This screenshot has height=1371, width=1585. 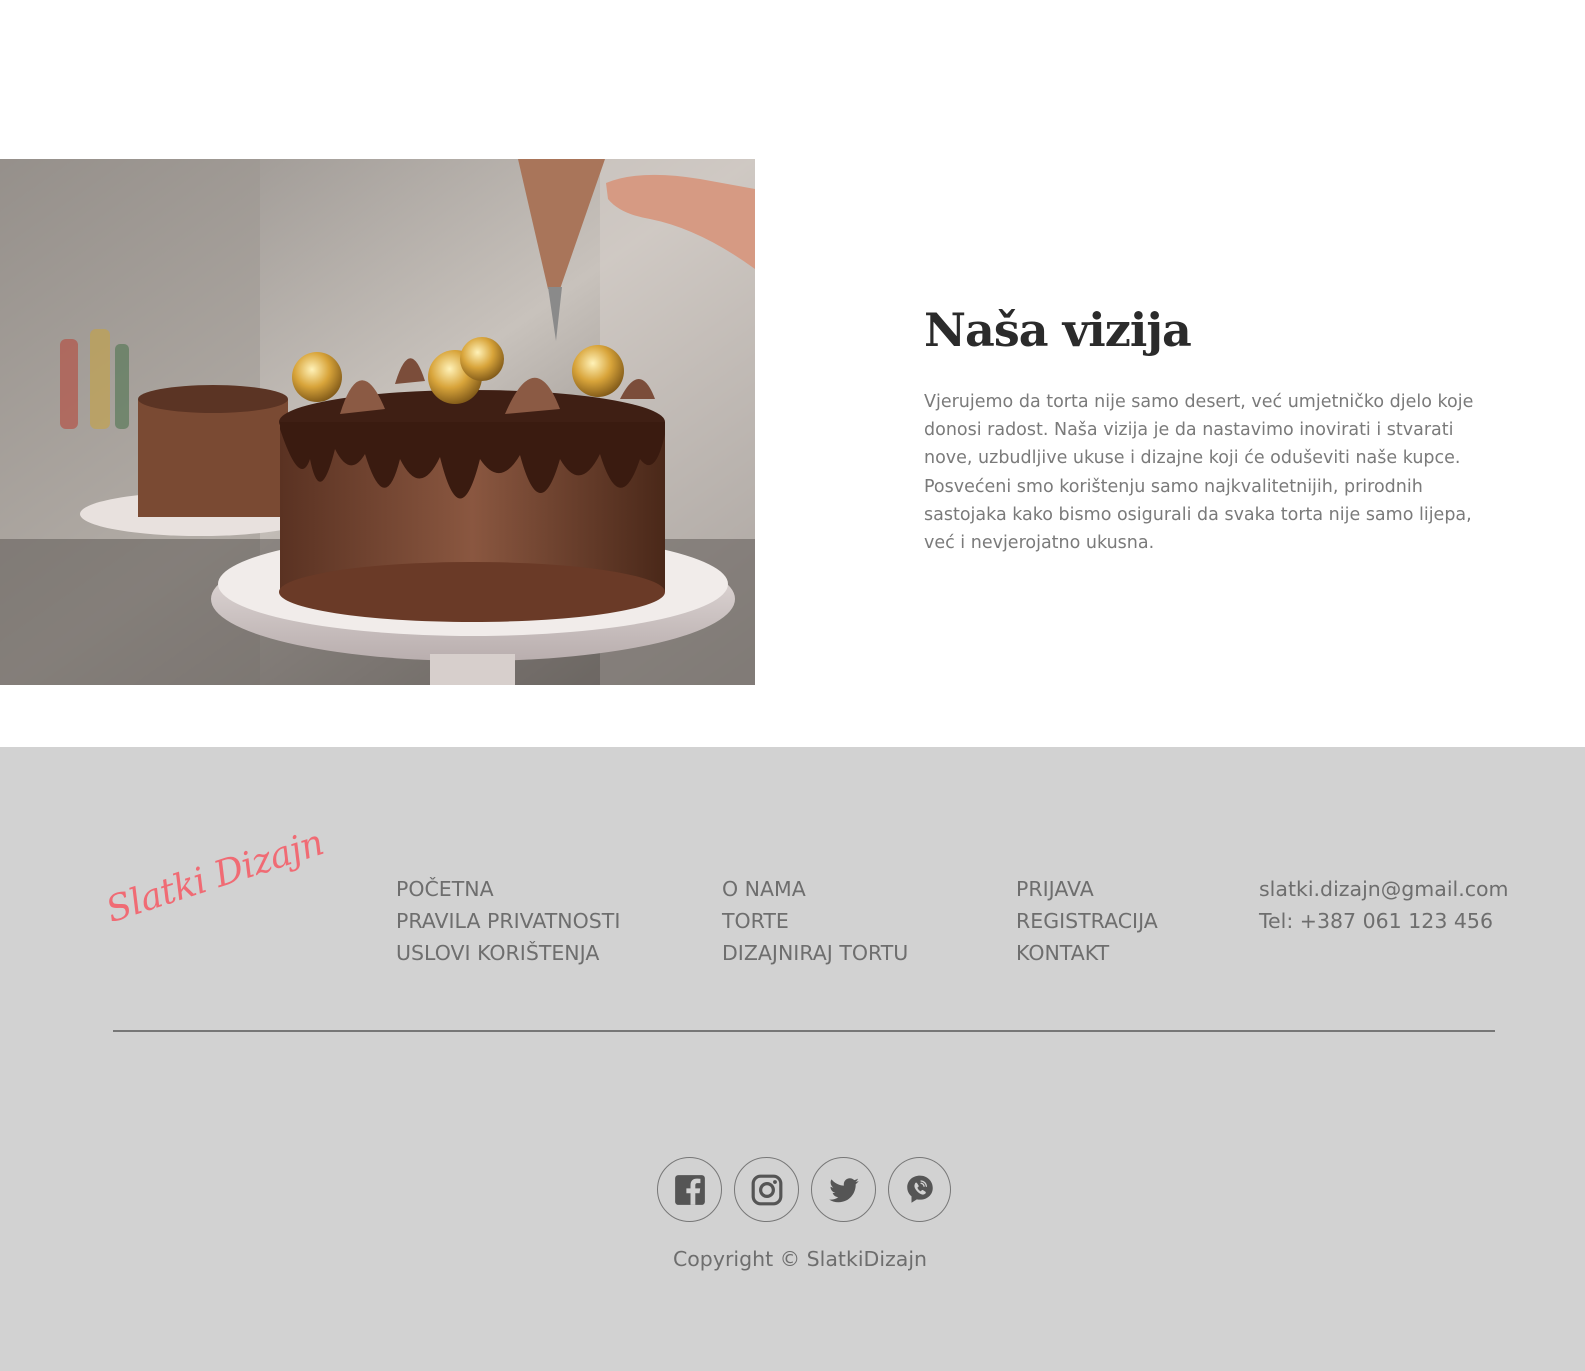 I want to click on instagram-button, so click(x=766, y=1189).